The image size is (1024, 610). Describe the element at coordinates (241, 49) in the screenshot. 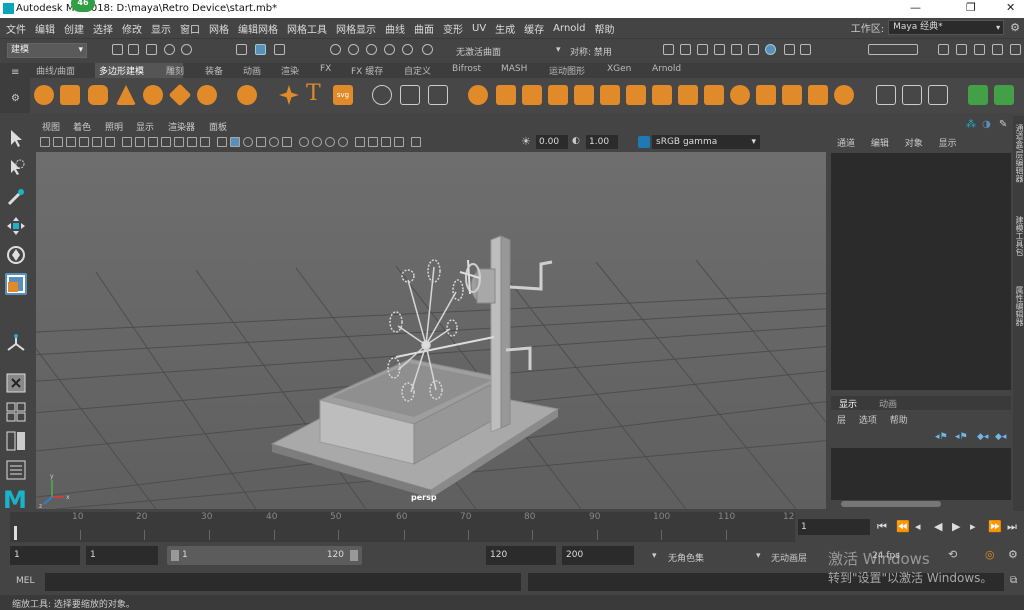

I see `select-by-hierarchy-icon` at that location.